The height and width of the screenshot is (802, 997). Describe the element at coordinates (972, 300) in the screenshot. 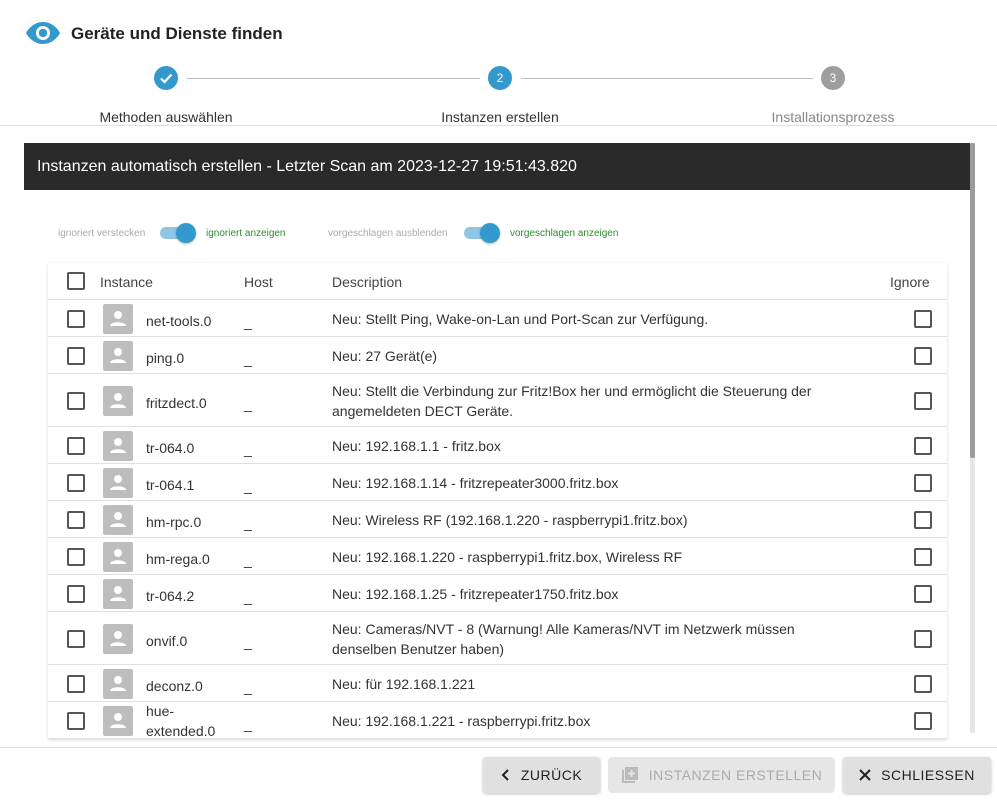

I see `scrollbar-thumb` at that location.